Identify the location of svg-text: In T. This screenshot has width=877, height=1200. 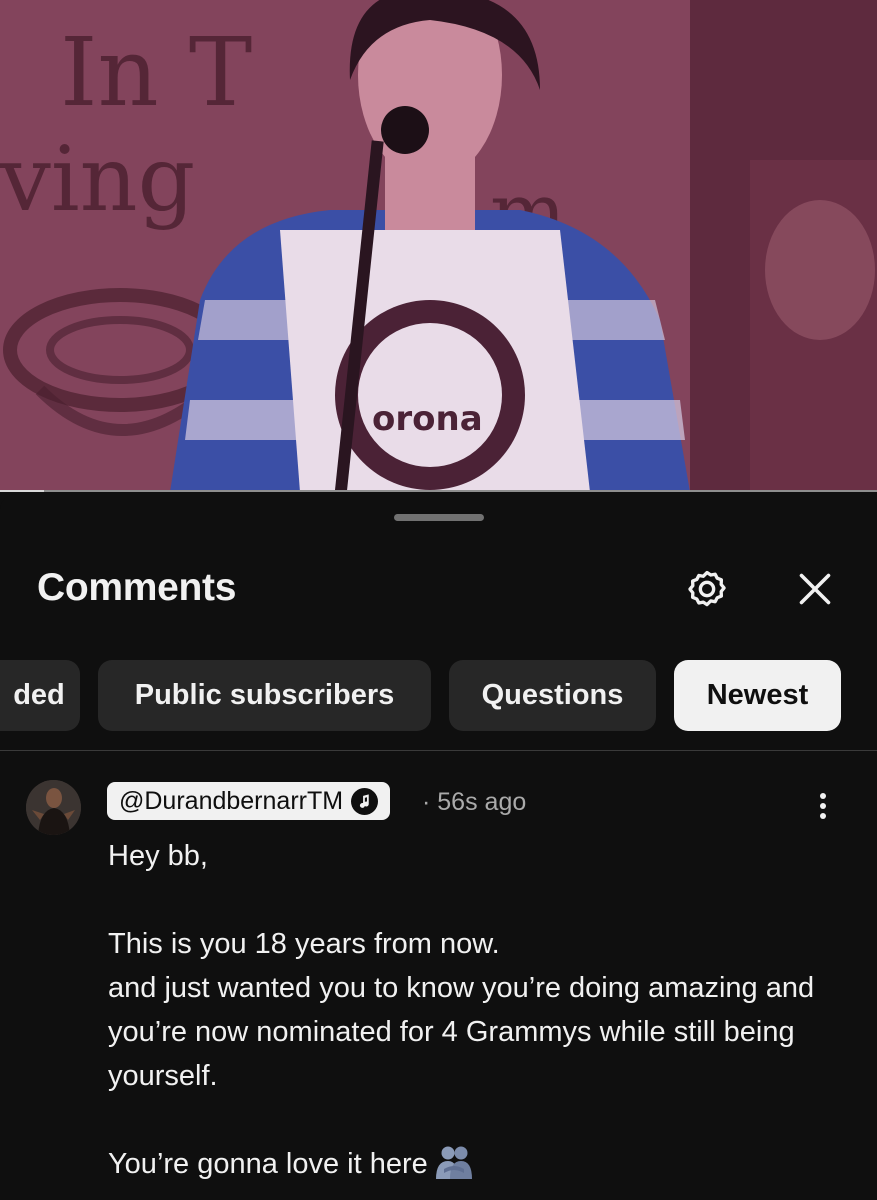
(156, 73).